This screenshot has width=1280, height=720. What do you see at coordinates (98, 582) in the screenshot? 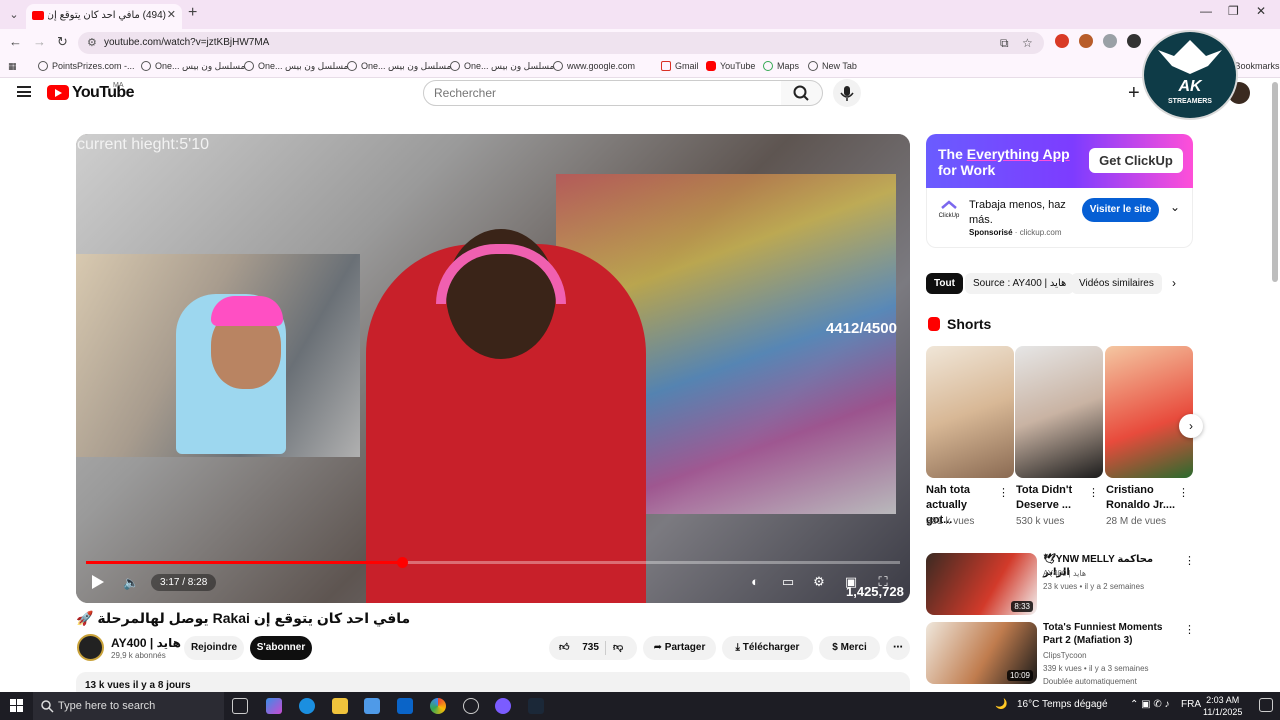
I see `play-icon` at bounding box center [98, 582].